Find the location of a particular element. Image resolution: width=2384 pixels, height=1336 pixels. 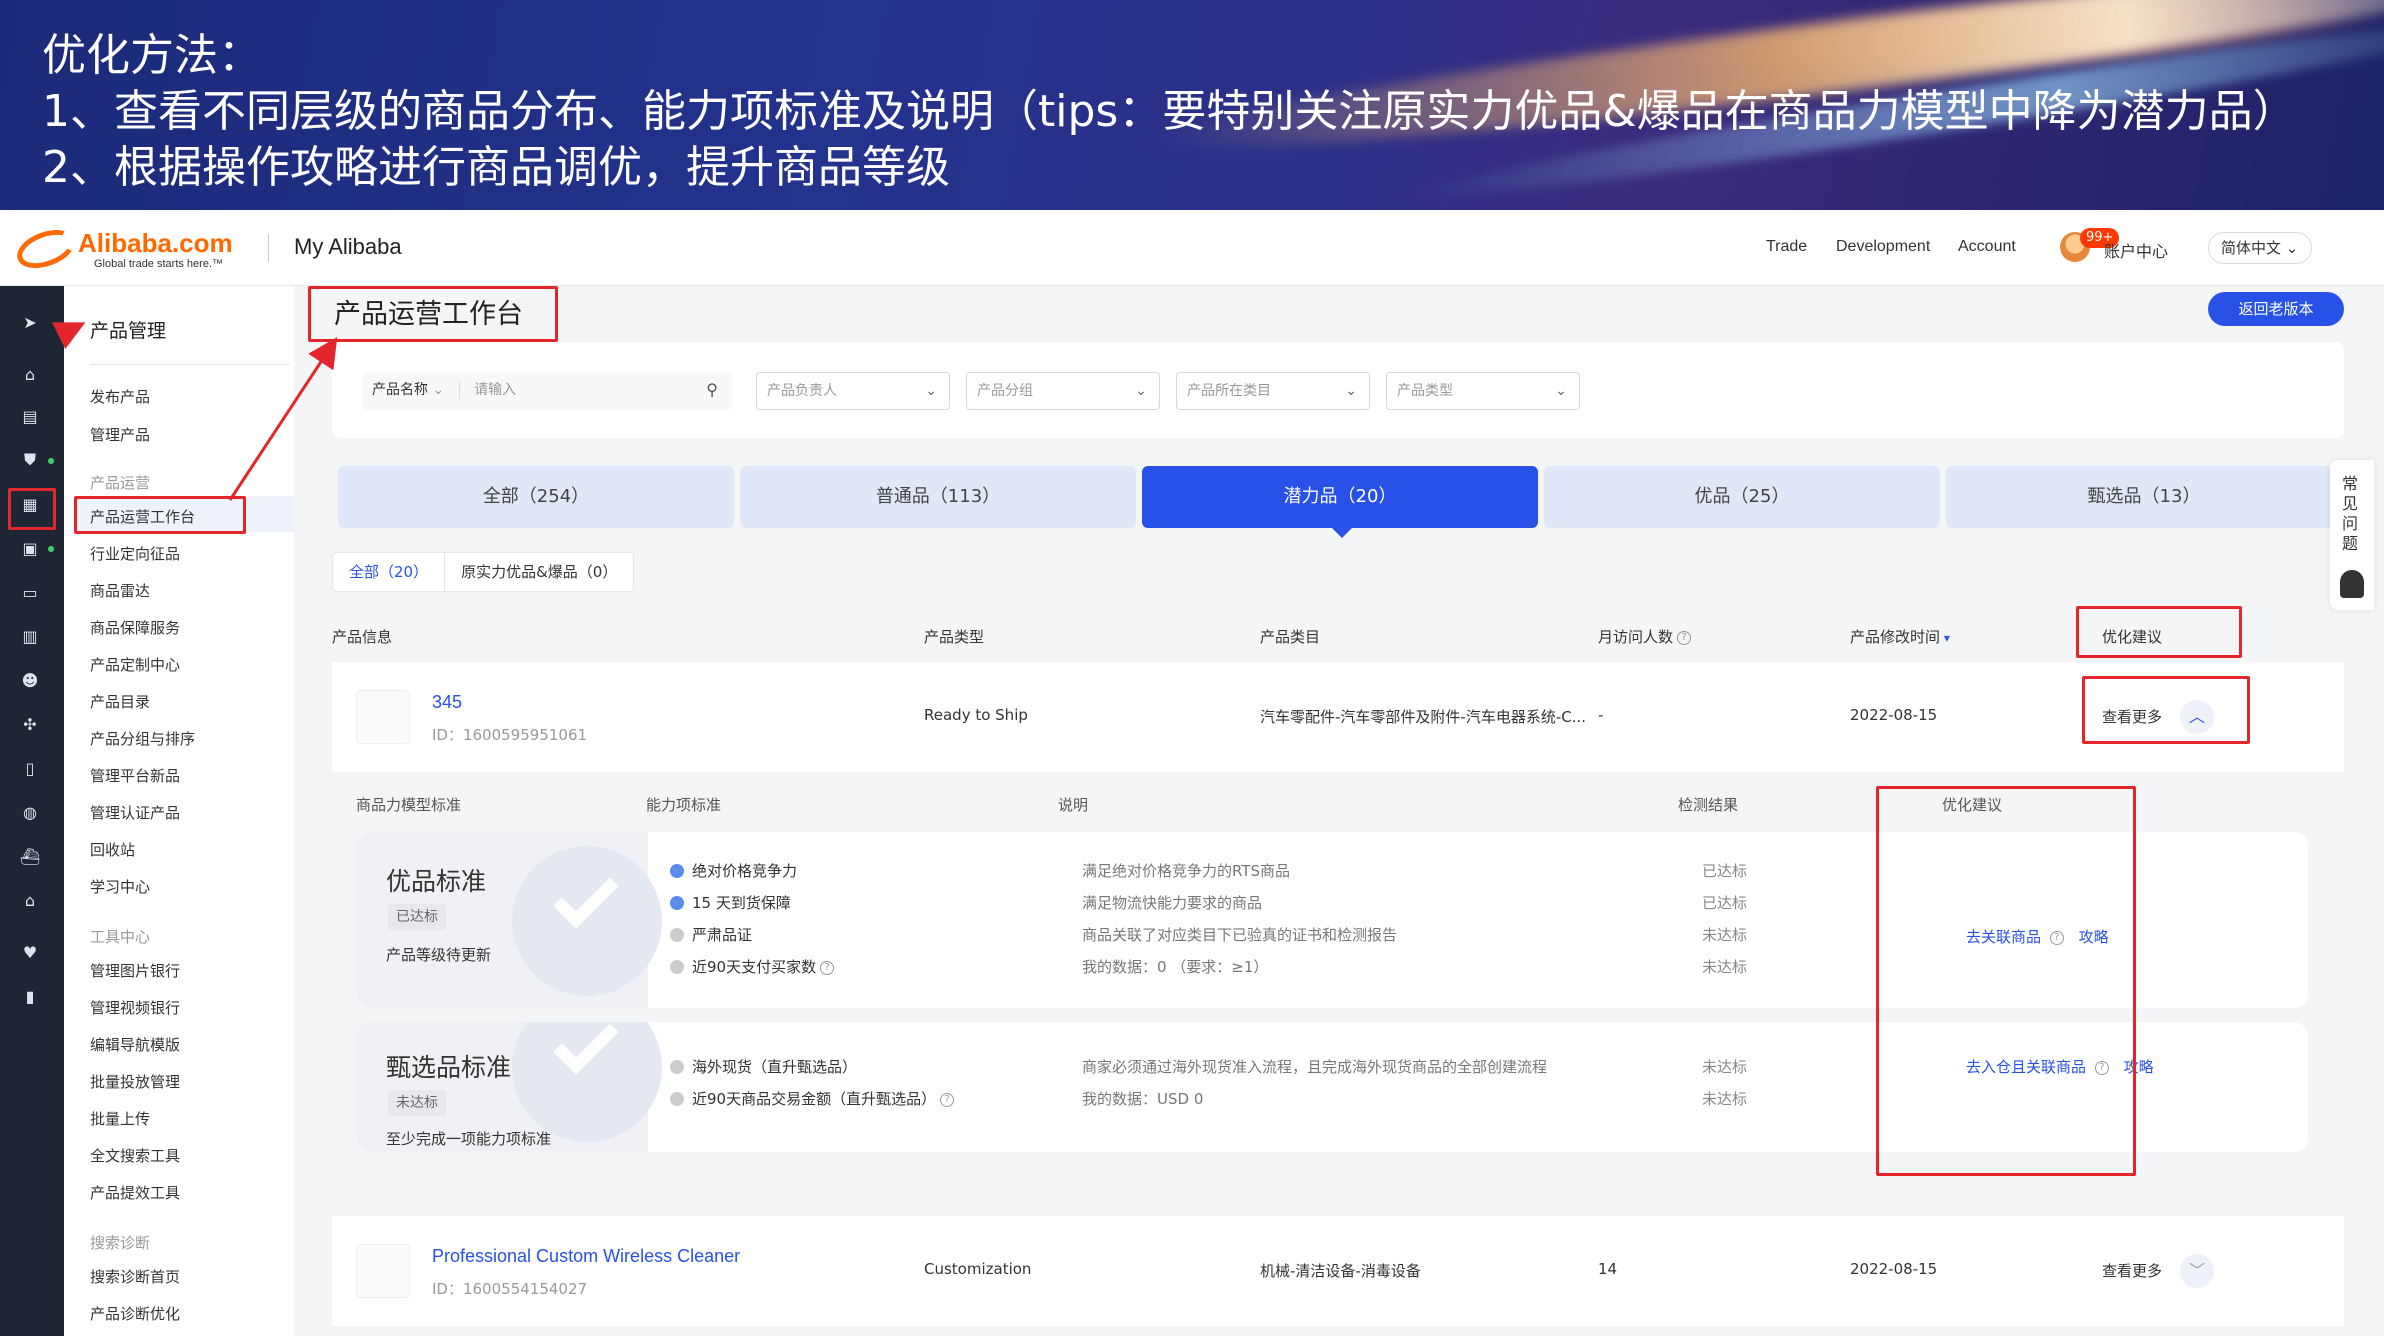

category-select: 产品所在类目 ⌄ is located at coordinates (1273, 391).